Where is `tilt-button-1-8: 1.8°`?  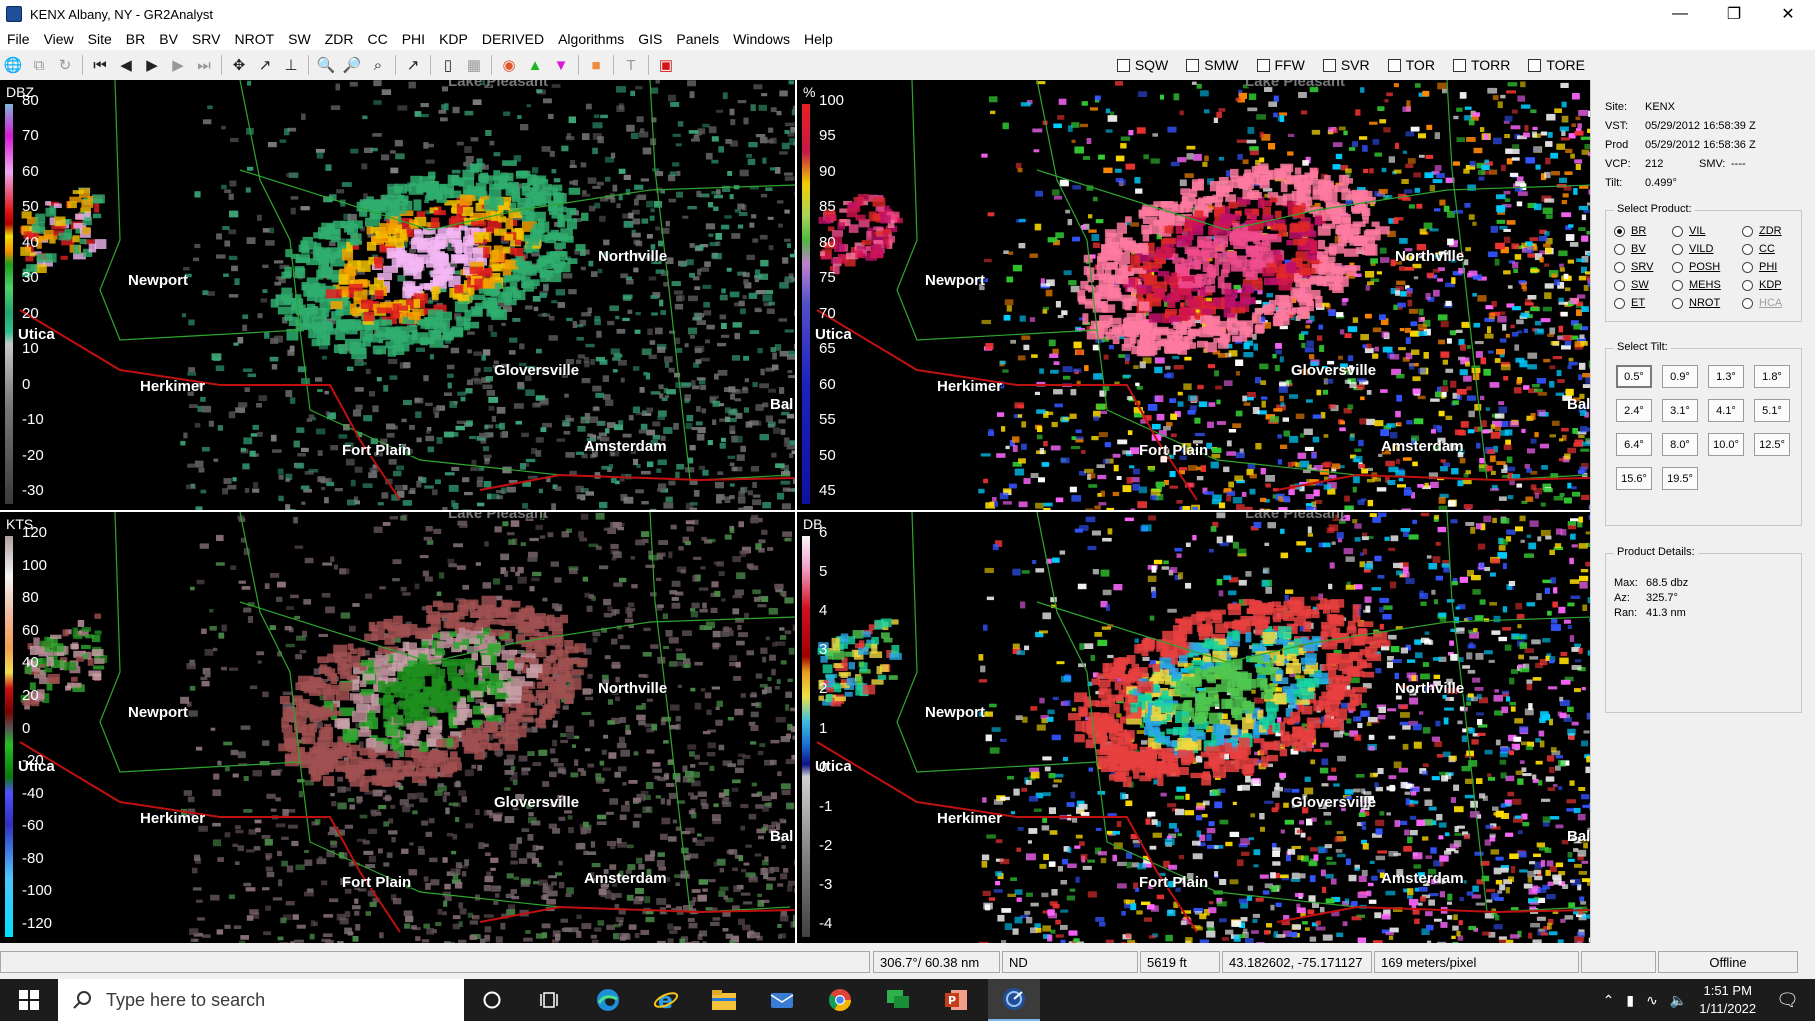 tilt-button-1-8: 1.8° is located at coordinates (1772, 376).